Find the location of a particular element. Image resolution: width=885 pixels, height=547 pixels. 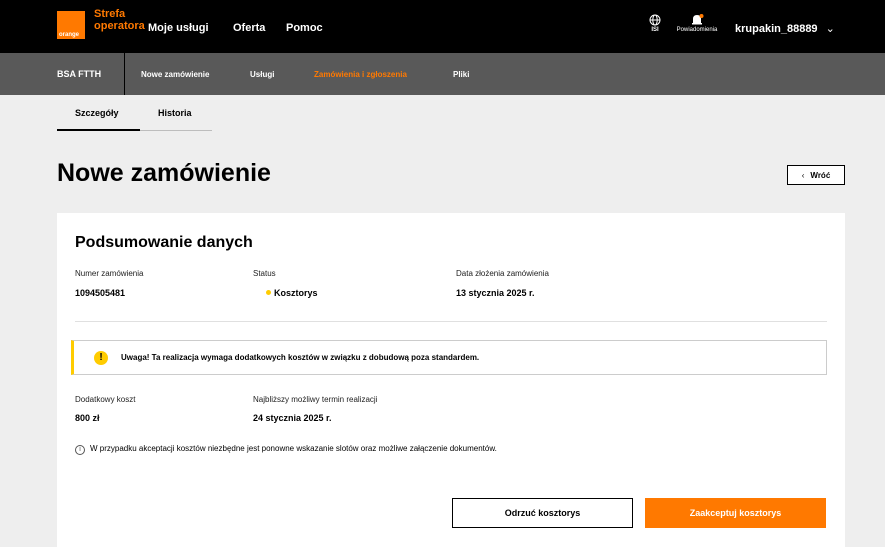

detail-tabs: Szczegóły Historia is located at coordinates (134, 113).